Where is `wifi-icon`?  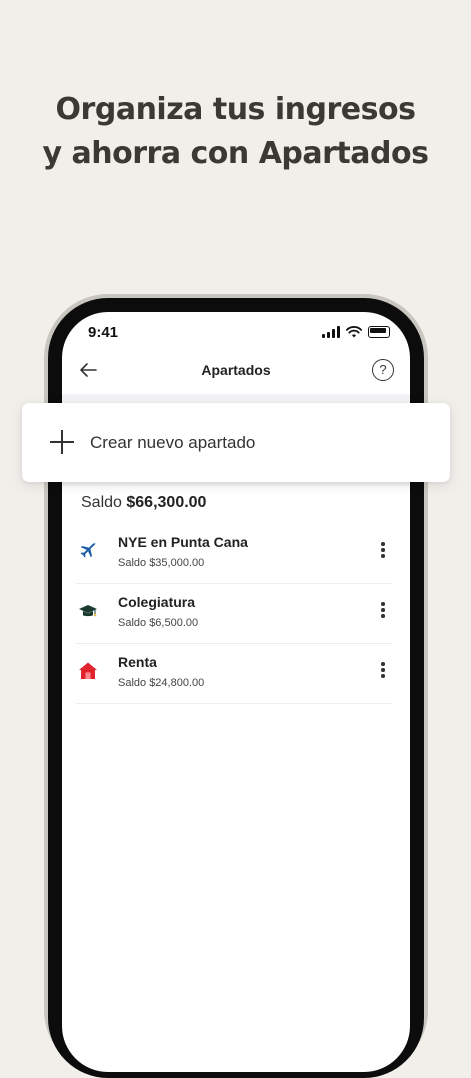 wifi-icon is located at coordinates (354, 332).